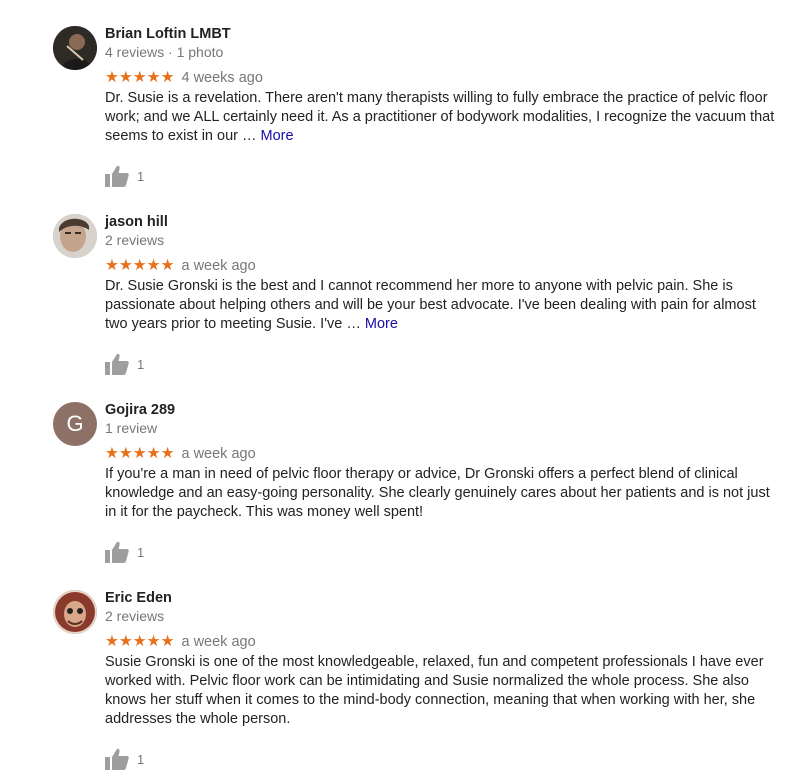 Image resolution: width=790 pixels, height=784 pixels. What do you see at coordinates (442, 34) in the screenshot?
I see `reviewer-name: Brian Loftin LMBT` at bounding box center [442, 34].